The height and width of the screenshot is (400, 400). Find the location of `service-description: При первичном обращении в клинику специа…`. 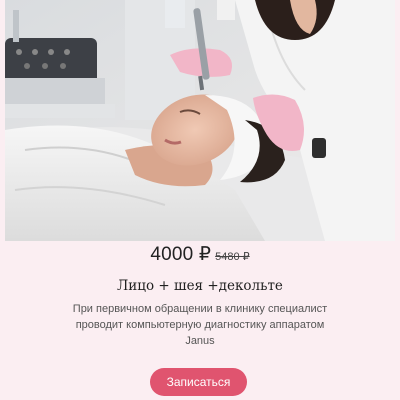

service-description: При первичном обращении в клинику специа… is located at coordinates (200, 325).